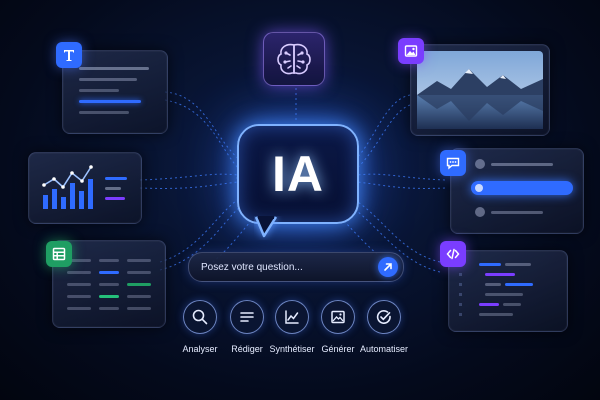 The width and height of the screenshot is (600, 400). I want to click on text-lines-icon, so click(247, 317).